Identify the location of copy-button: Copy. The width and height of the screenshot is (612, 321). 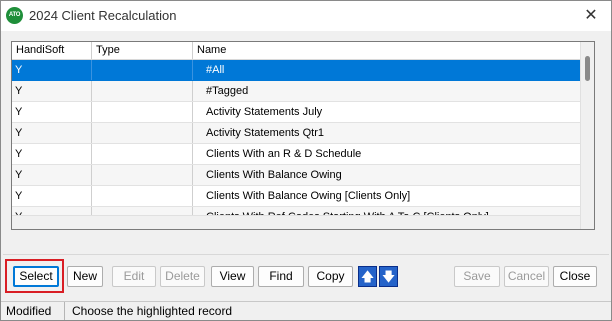
(330, 276).